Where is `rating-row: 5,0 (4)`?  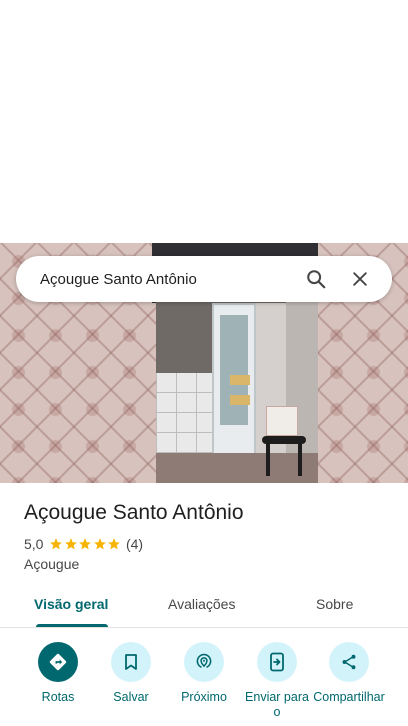
rating-row: 5,0 (4) is located at coordinates (83, 544).